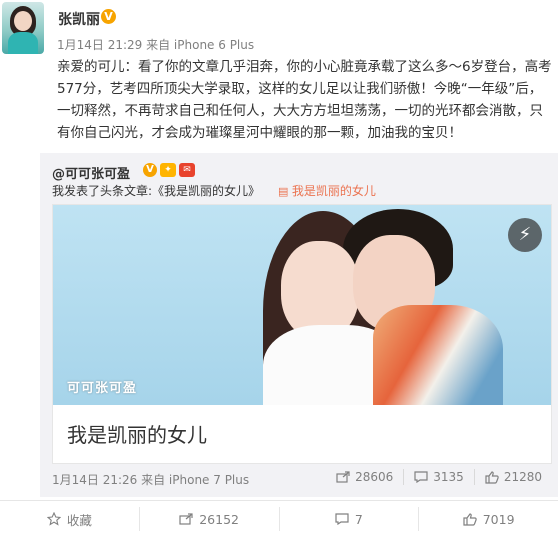 This screenshot has height=537, width=558. I want to click on comment-button: 7, so click(348, 519).